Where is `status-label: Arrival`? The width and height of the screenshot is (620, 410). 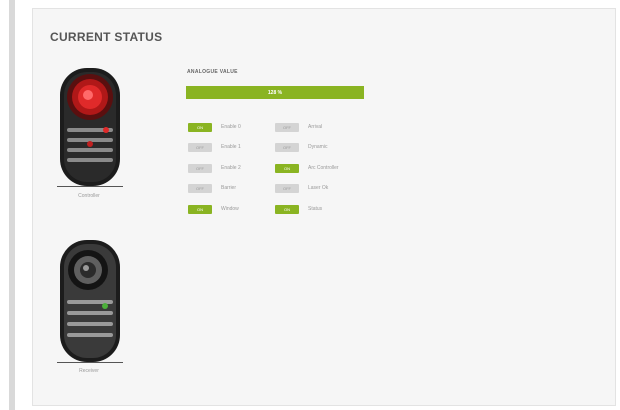 status-label: Arrival is located at coordinates (315, 127).